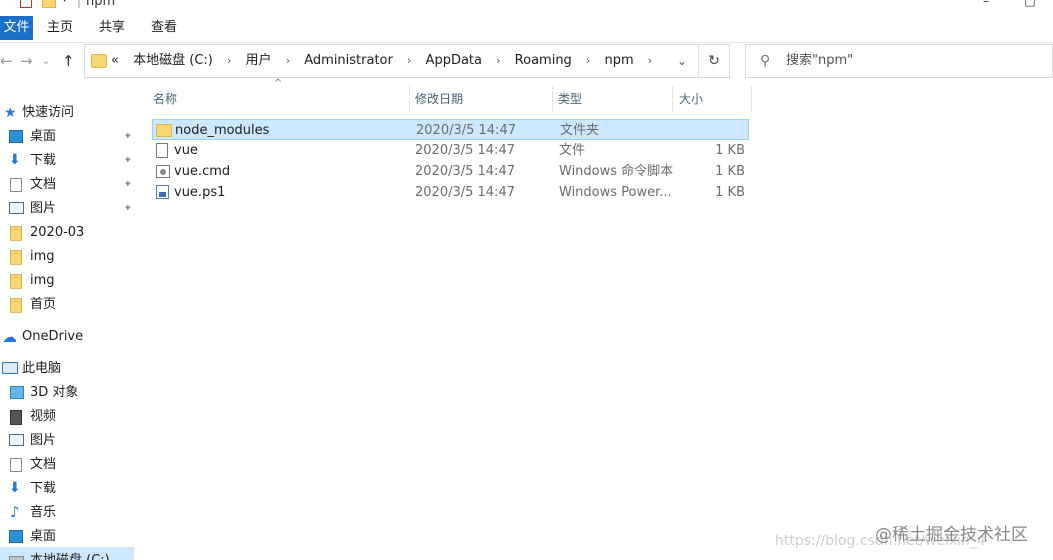 The width and height of the screenshot is (1053, 560). What do you see at coordinates (714, 99) in the screenshot?
I see `column-header-size: 大小` at bounding box center [714, 99].